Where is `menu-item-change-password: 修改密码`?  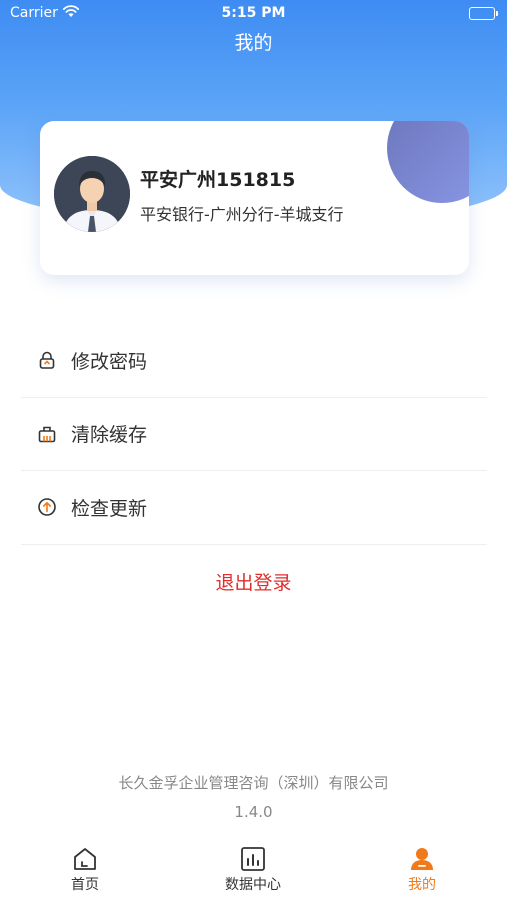 menu-item-change-password: 修改密码 is located at coordinates (254, 361).